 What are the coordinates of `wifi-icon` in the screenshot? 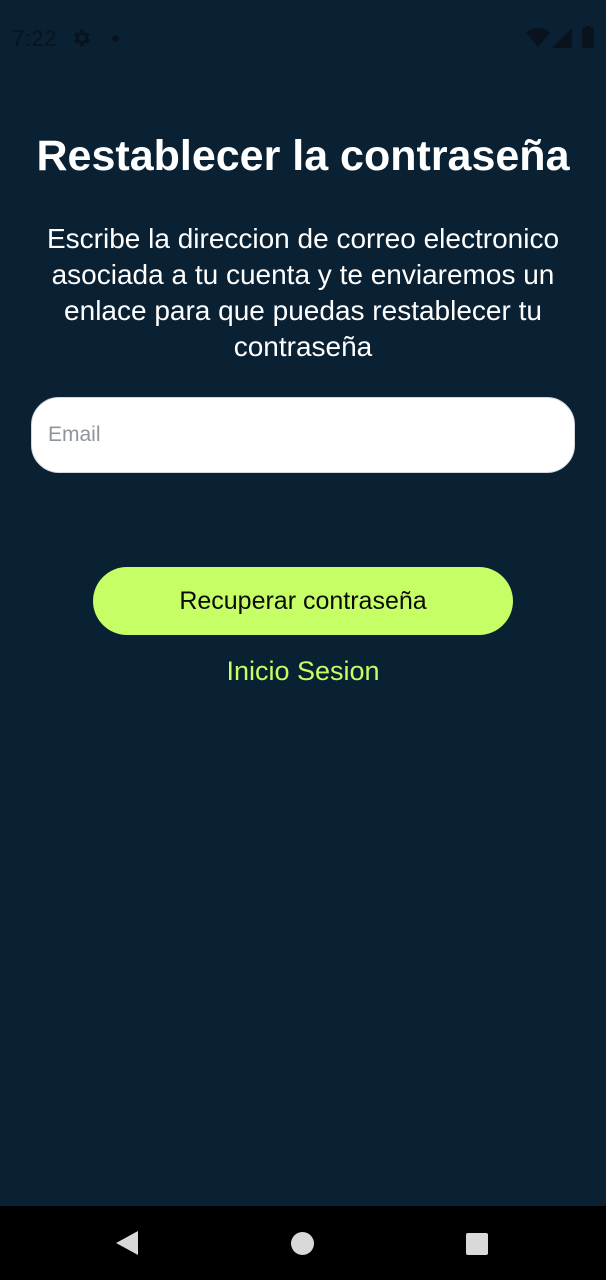 It's located at (538, 37).